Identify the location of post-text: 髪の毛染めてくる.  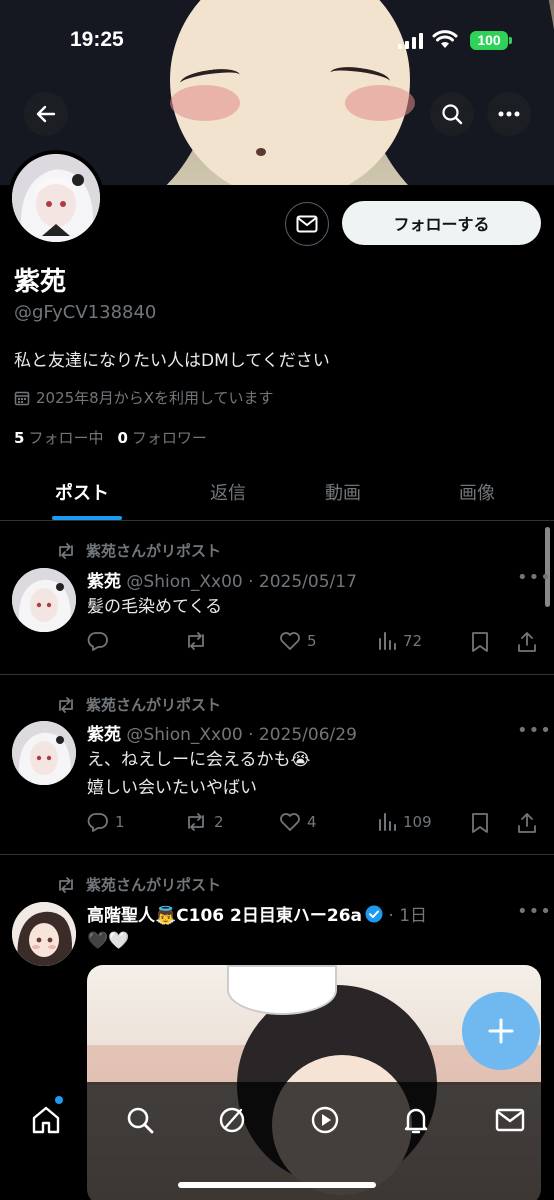
(154, 607).